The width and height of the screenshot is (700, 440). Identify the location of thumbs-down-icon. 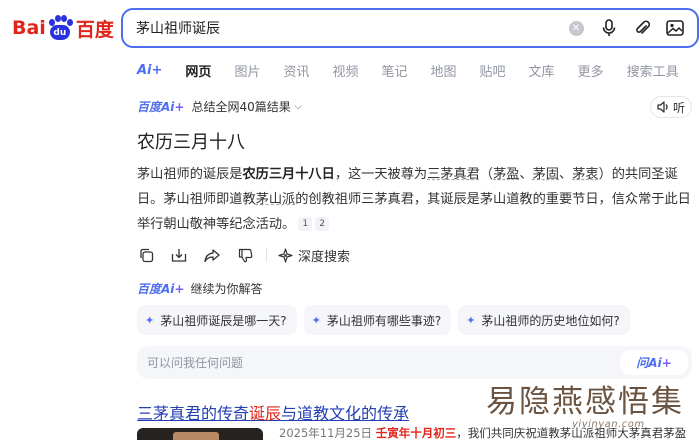
(245, 255).